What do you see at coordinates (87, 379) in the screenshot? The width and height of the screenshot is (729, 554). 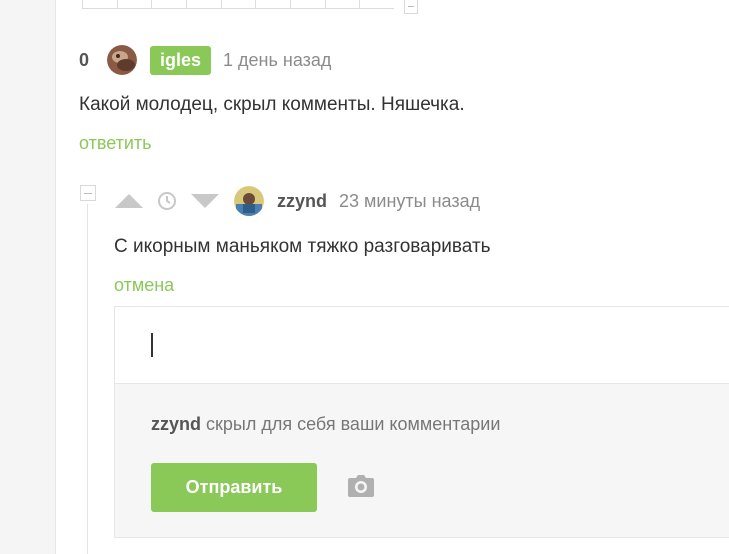 I see `thread-line` at bounding box center [87, 379].